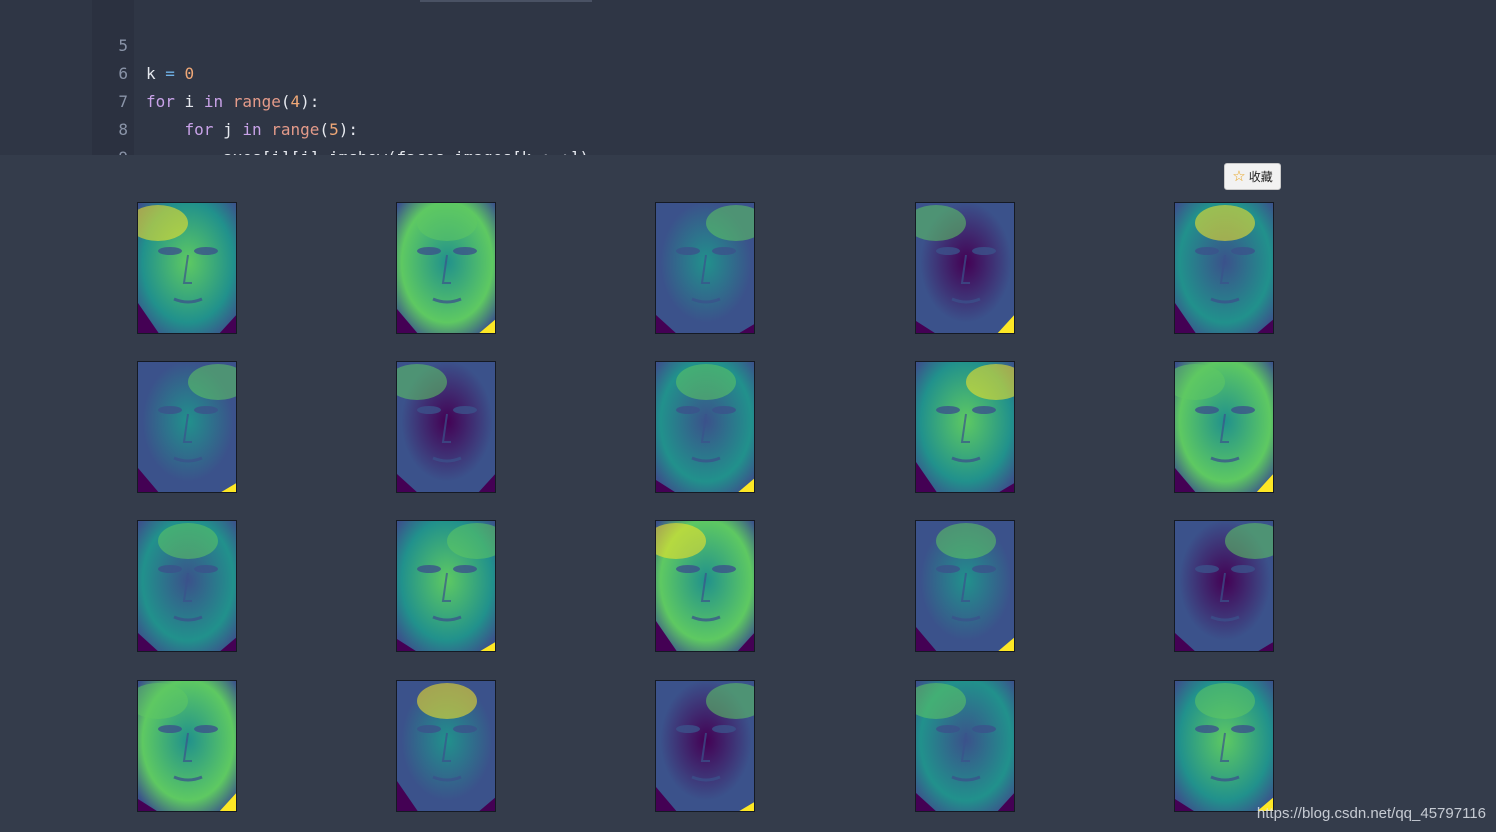  What do you see at coordinates (233, 101) in the screenshot?
I see `line-code: for i in range(4):` at bounding box center [233, 101].